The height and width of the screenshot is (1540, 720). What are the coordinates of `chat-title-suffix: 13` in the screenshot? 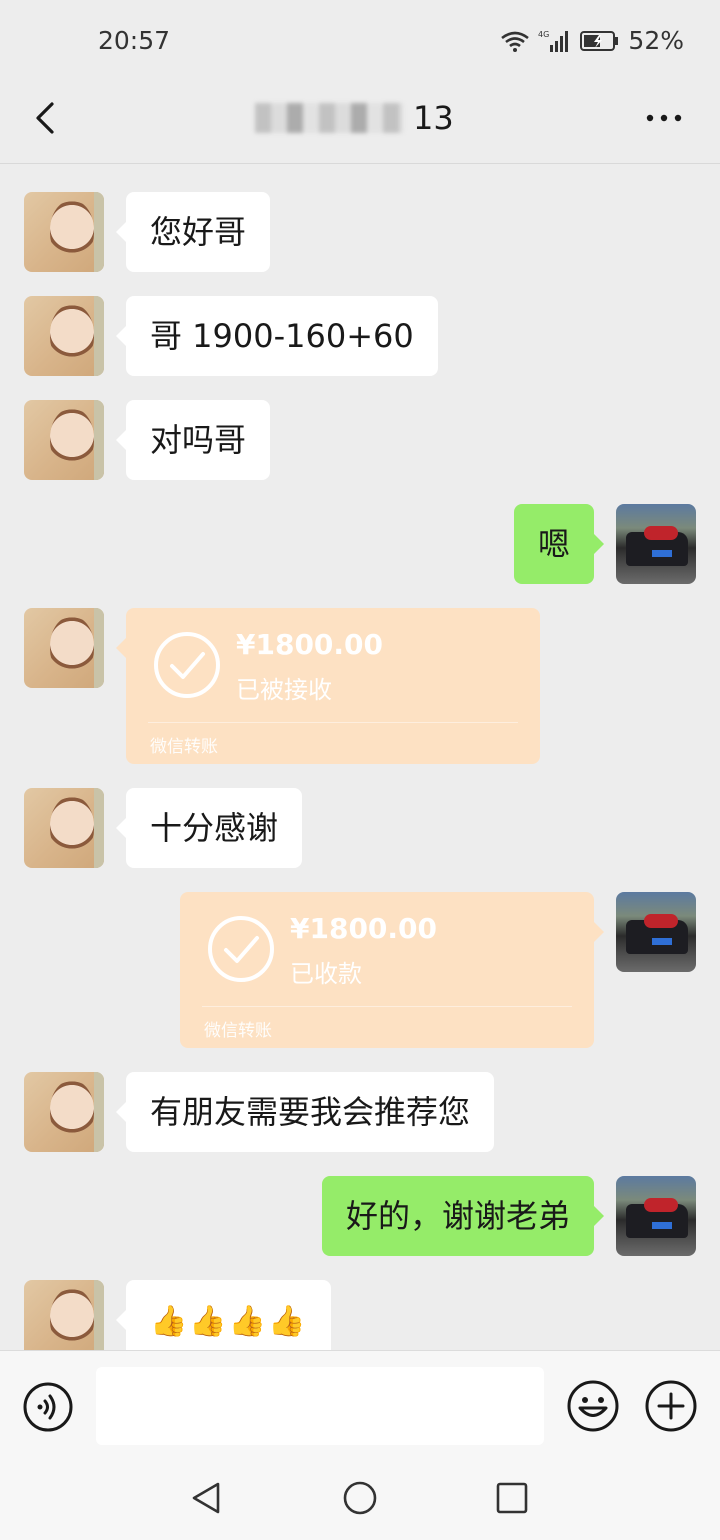 It's located at (433, 118).